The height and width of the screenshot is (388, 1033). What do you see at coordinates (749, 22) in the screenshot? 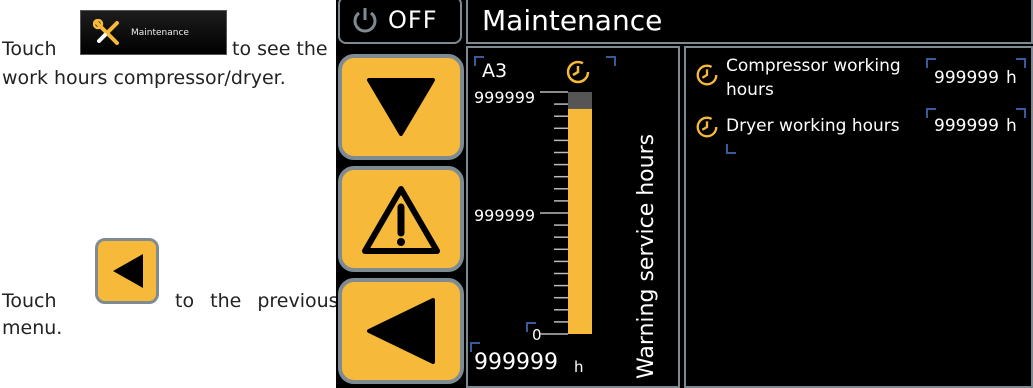
I see `screen-header: Maintenance` at bounding box center [749, 22].